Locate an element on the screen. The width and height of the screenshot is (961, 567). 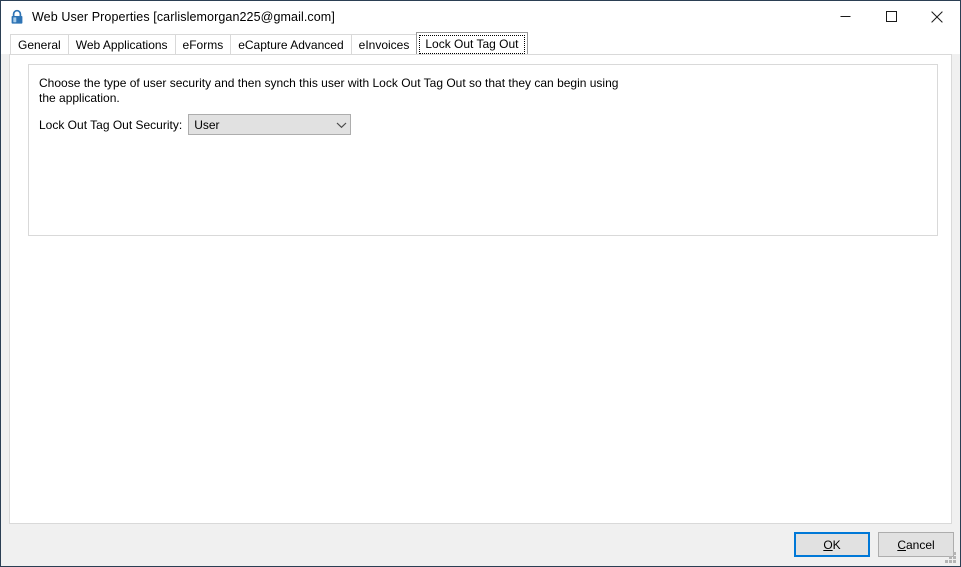
window-controls is located at coordinates (891, 16).